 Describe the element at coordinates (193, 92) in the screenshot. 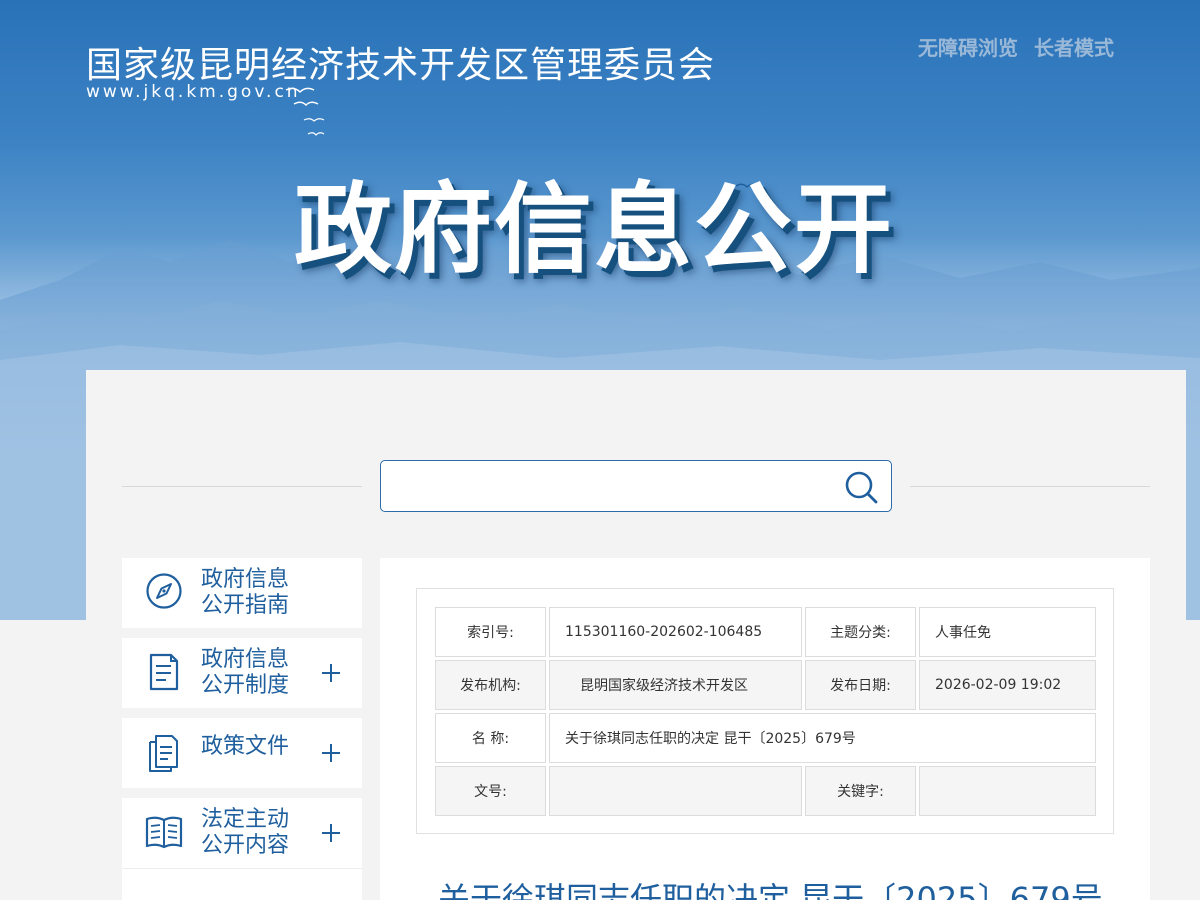

I see `site-url: www.jkq.km.gov.cn` at that location.